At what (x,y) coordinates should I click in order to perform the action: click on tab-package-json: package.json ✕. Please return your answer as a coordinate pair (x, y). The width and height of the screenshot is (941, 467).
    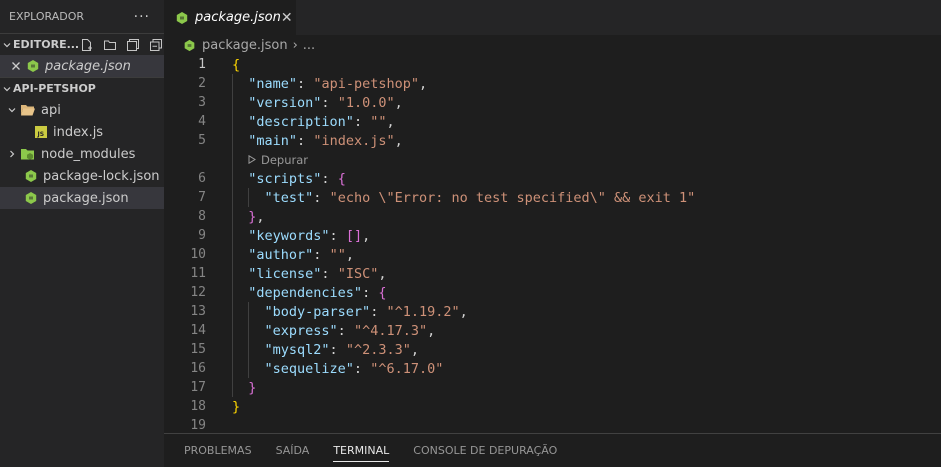
    Looking at the image, I should click on (230, 17).